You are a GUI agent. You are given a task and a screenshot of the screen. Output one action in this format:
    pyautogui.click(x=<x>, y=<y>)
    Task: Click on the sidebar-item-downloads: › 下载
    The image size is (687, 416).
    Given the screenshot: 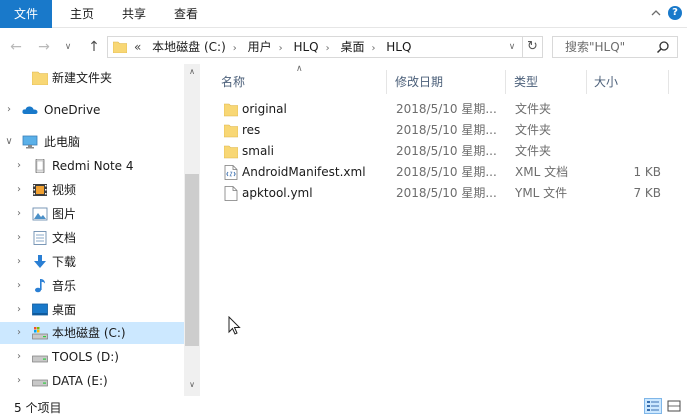 What is the action you would take?
    pyautogui.click(x=92, y=262)
    